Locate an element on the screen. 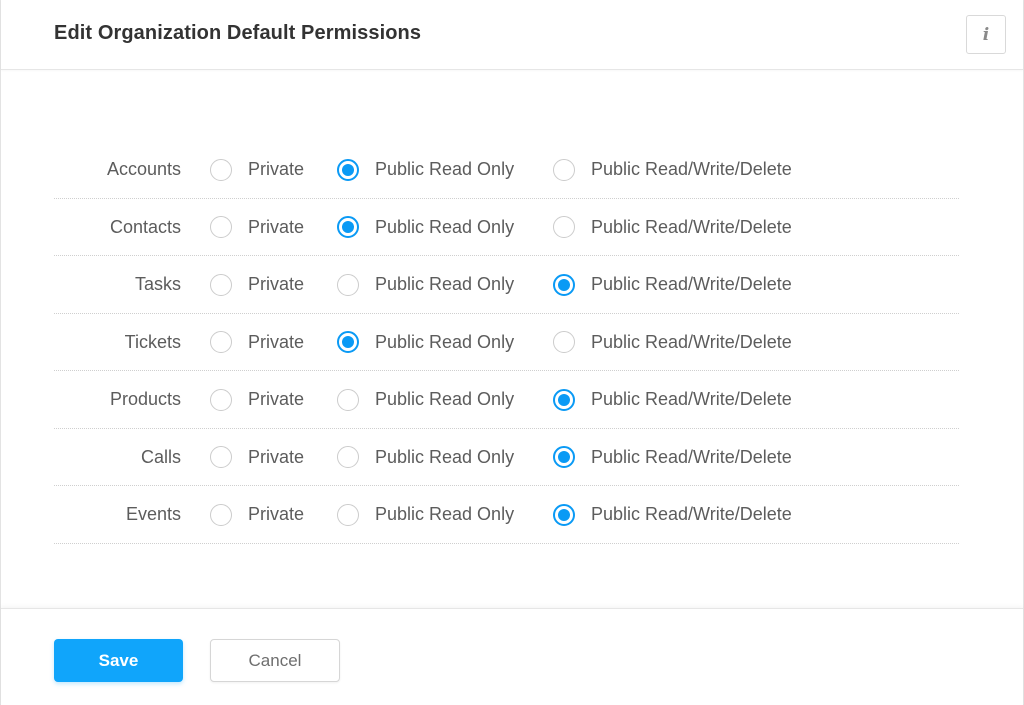 The image size is (1024, 705). module-label: Tasks is located at coordinates (157, 284).